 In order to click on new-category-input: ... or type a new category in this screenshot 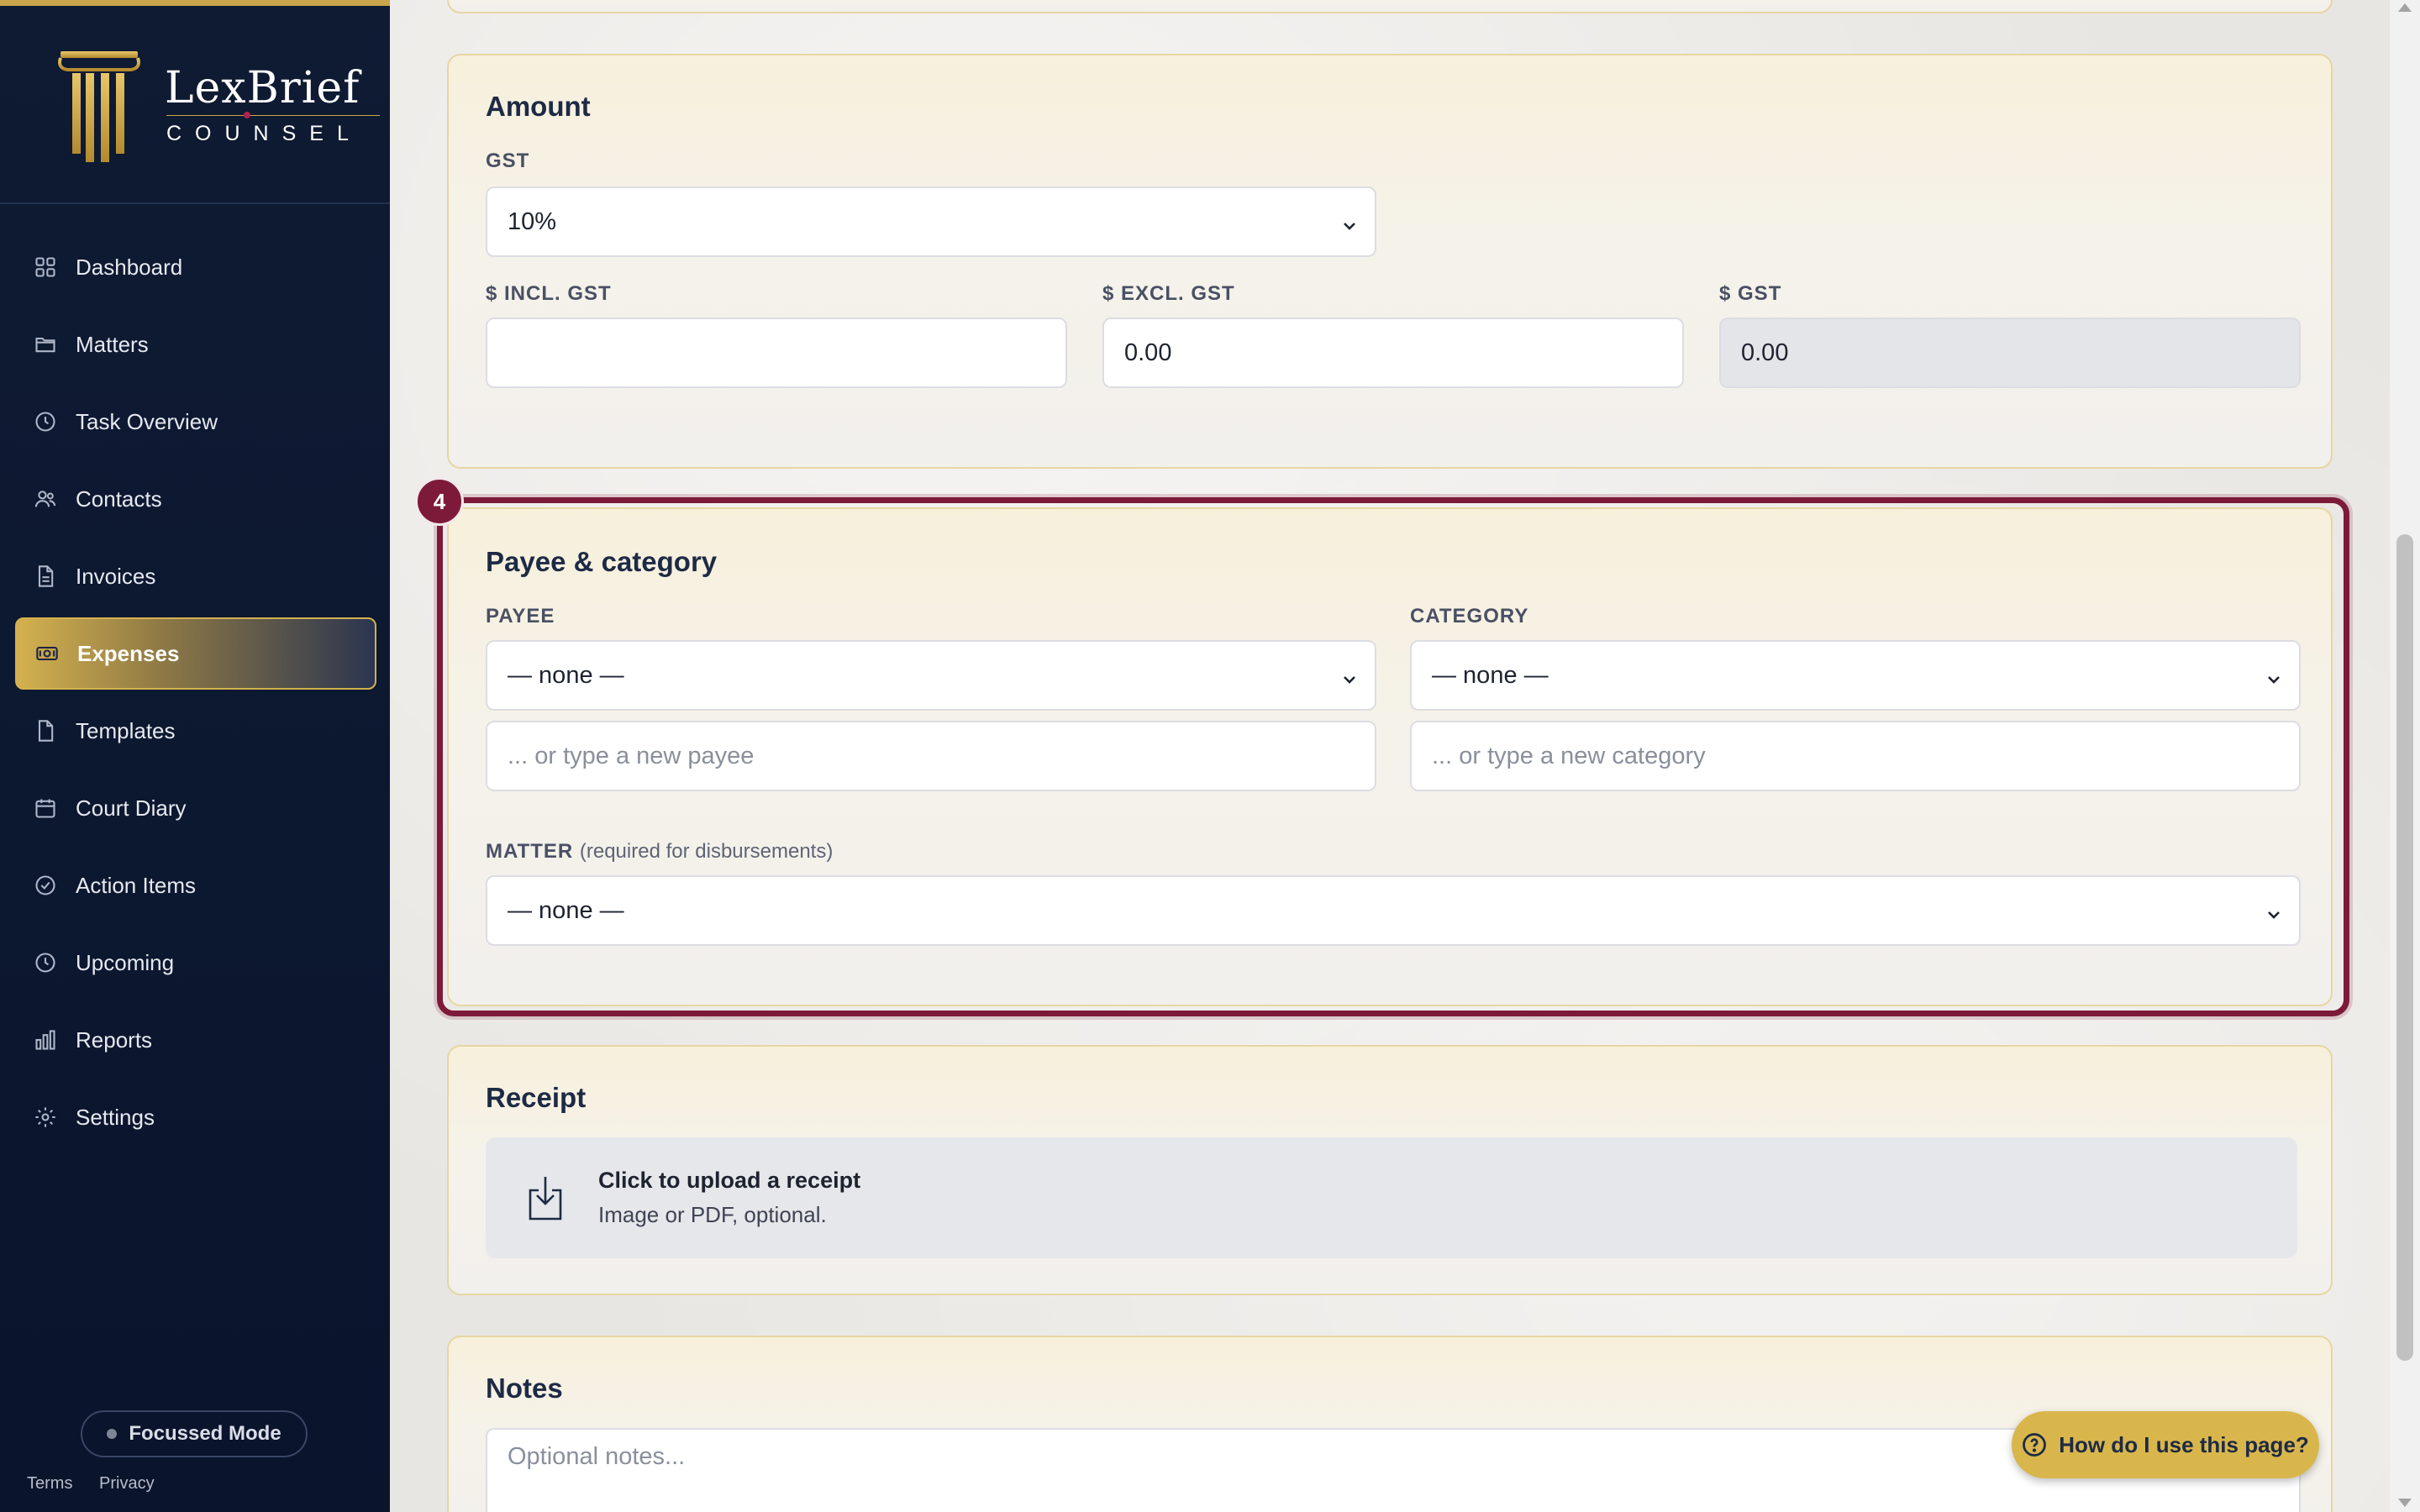, I will do `click(1856, 756)`.